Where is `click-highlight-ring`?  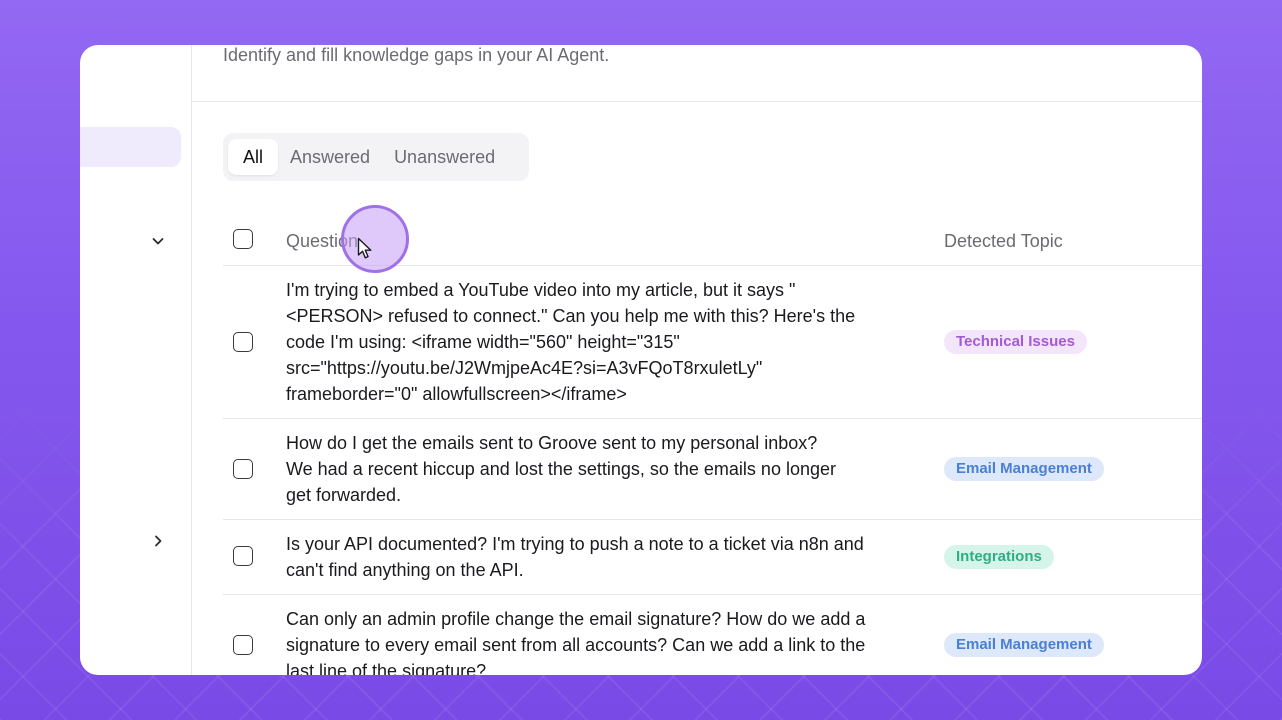 click-highlight-ring is located at coordinates (375, 239).